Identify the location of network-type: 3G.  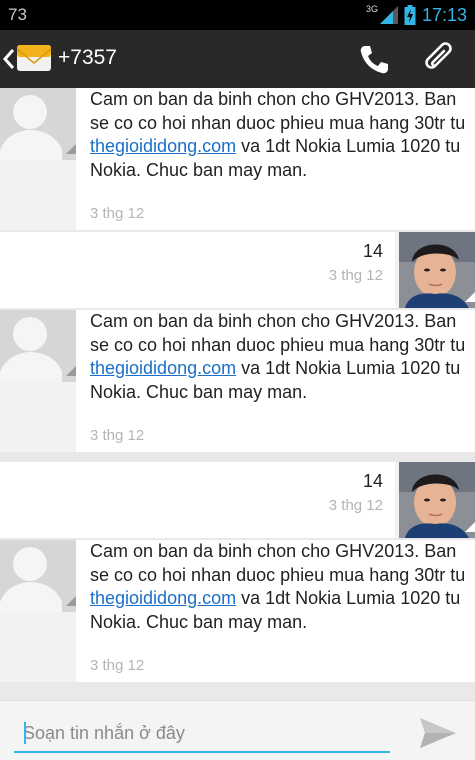
(371, 9).